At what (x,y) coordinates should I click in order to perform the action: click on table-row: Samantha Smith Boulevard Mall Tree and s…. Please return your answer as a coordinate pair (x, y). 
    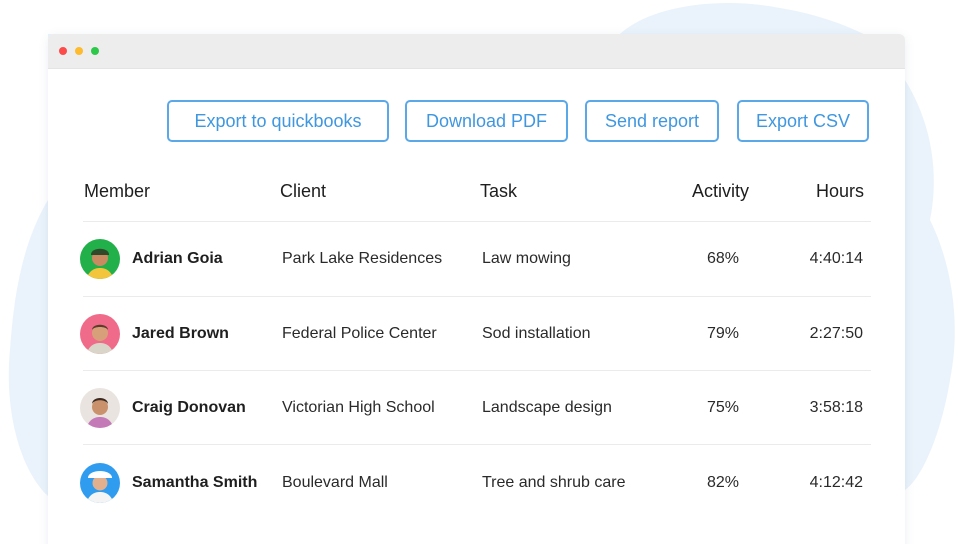
    Looking at the image, I should click on (476, 483).